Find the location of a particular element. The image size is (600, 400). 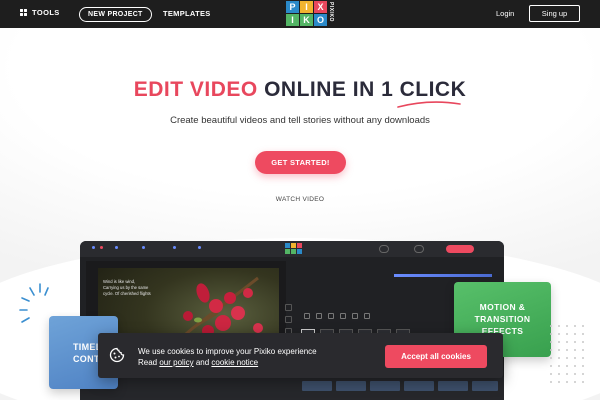

editor-logo is located at coordinates (293, 248).